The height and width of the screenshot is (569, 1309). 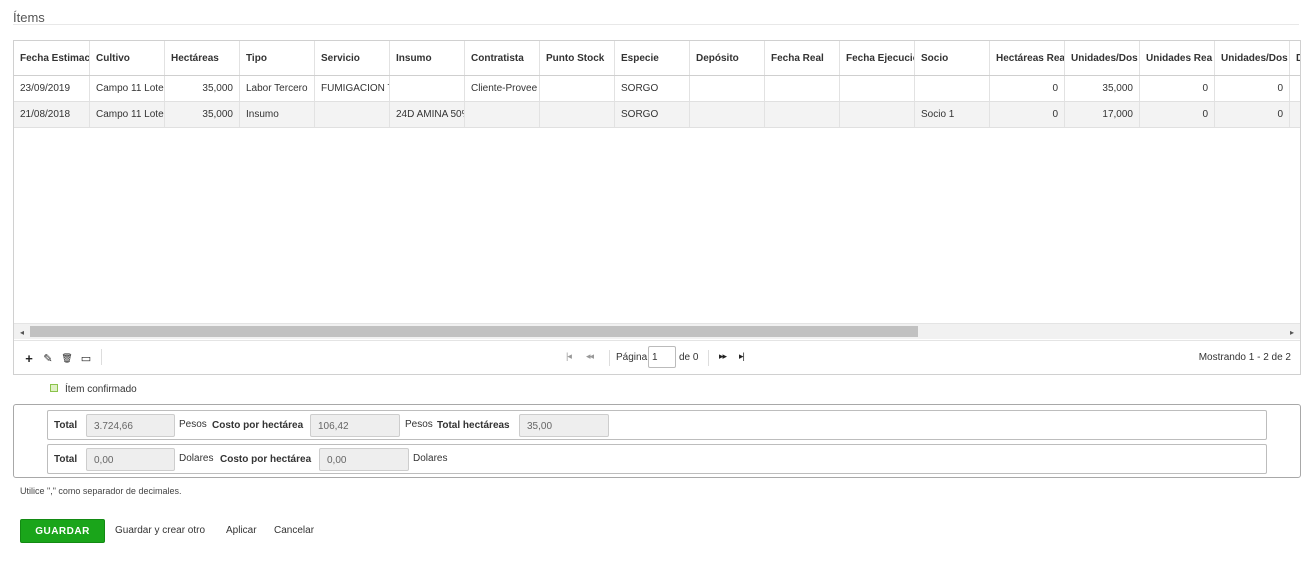 What do you see at coordinates (473, 425) in the screenshot?
I see `total-hectares-label: Total hectáreas` at bounding box center [473, 425].